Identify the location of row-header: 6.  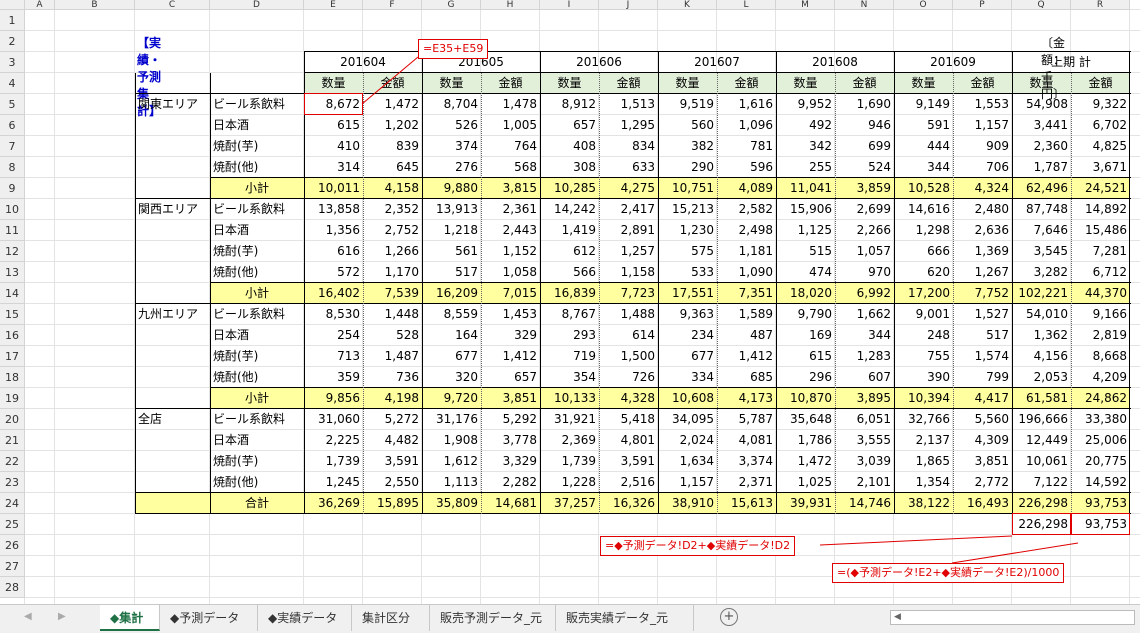
(12, 125).